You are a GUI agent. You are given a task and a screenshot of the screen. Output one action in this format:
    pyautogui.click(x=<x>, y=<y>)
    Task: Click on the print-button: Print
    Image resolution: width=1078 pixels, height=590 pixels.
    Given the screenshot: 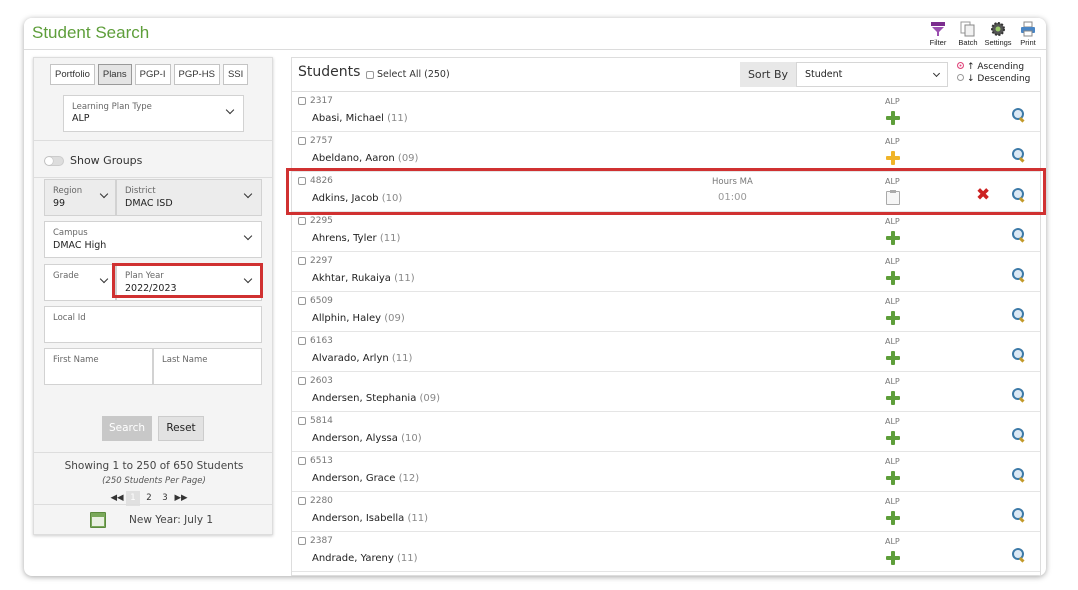 What is the action you would take?
    pyautogui.click(x=1028, y=34)
    